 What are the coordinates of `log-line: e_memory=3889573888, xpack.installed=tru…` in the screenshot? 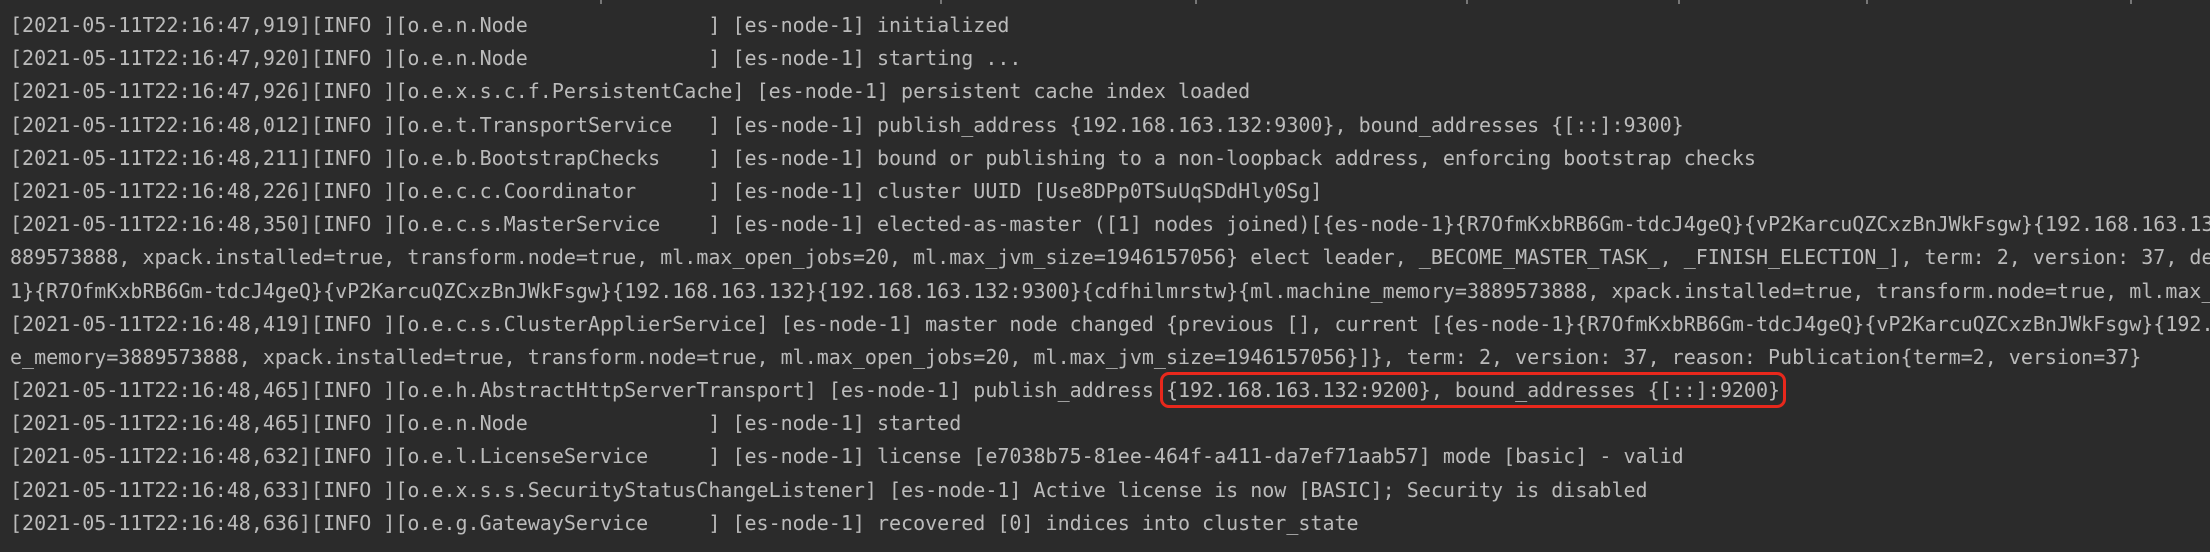 It's located at (1110, 359).